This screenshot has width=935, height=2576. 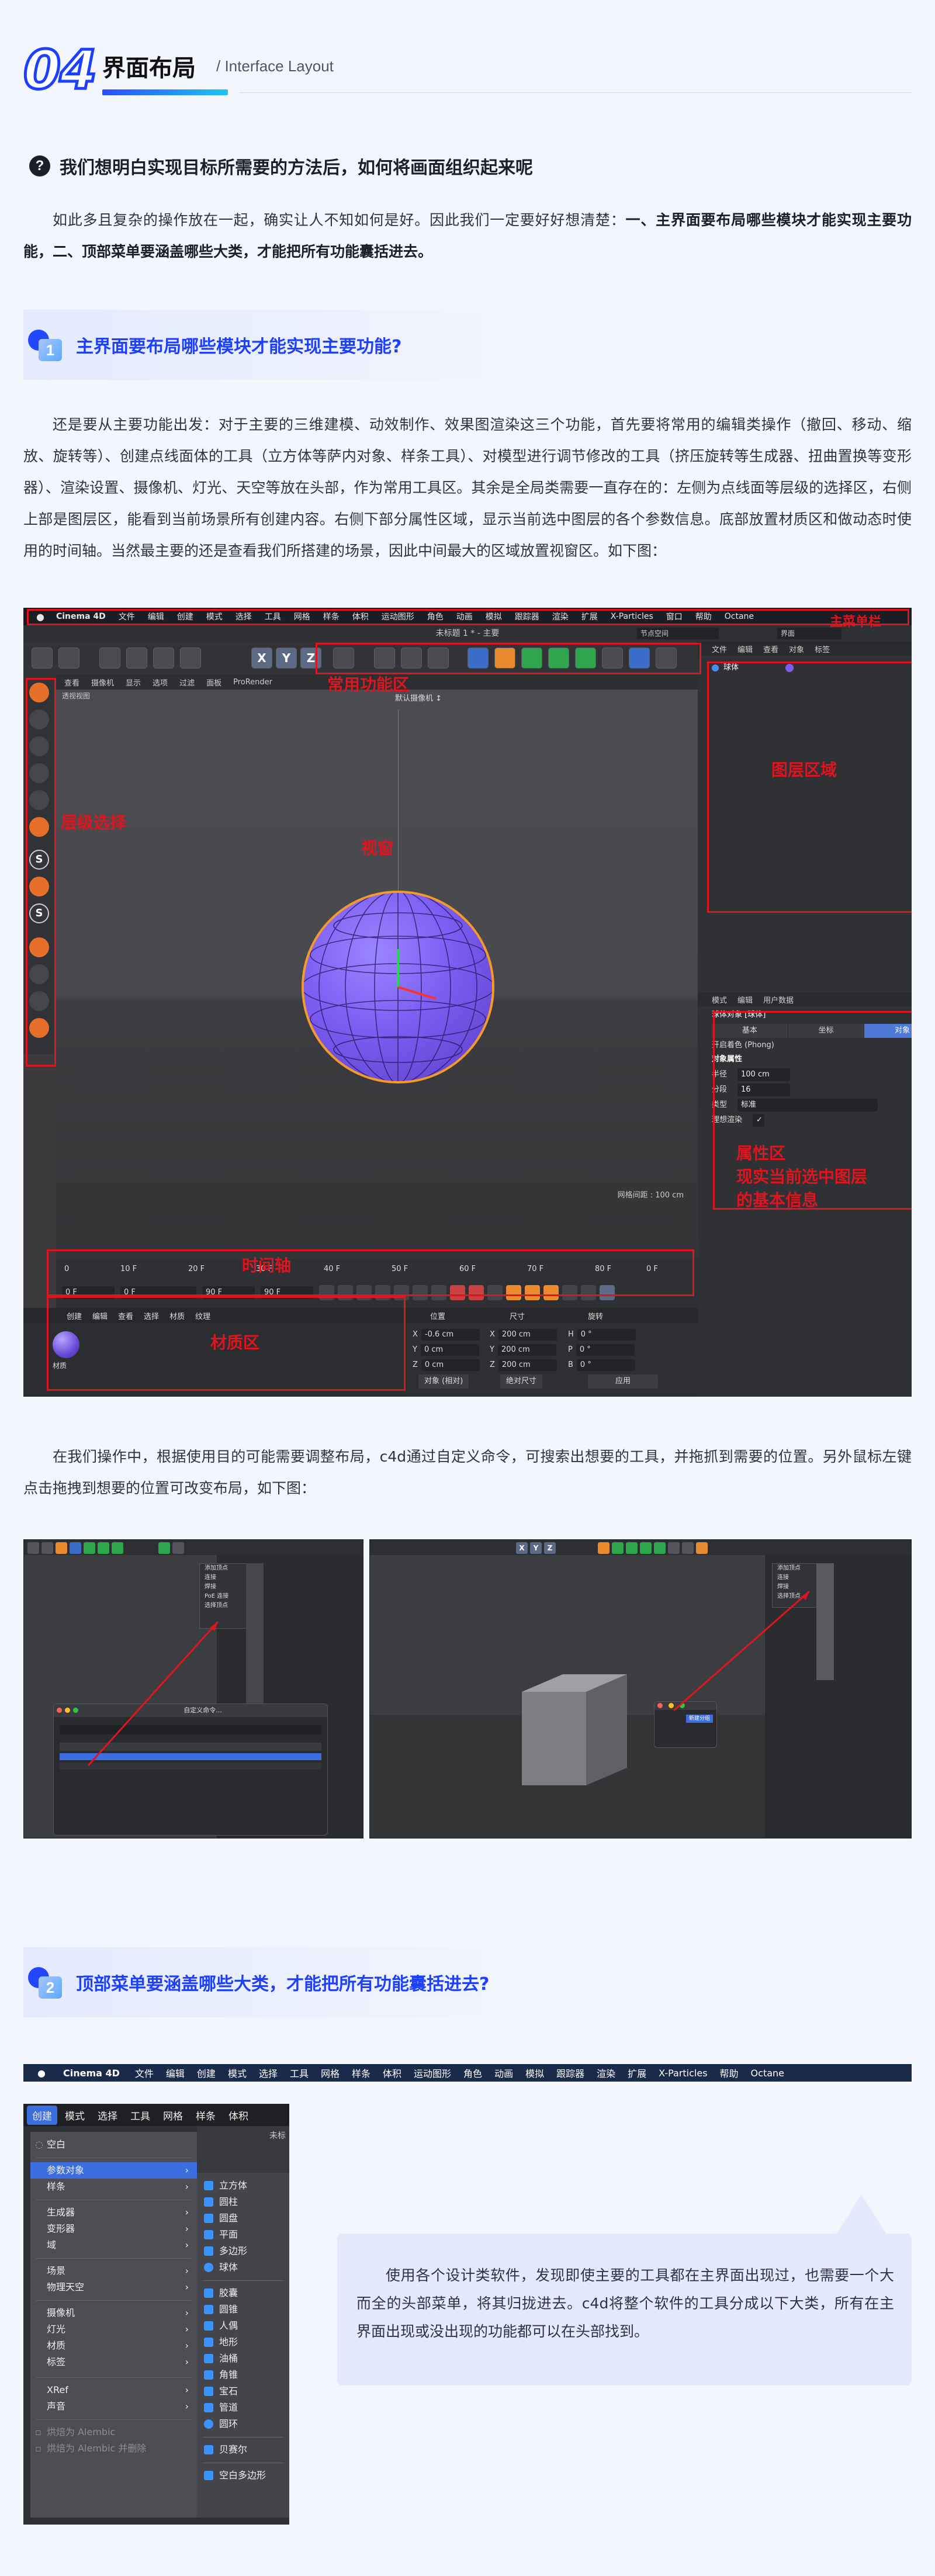 What do you see at coordinates (523, 1365) in the screenshot?
I see `coord-row: Z 200 cm` at bounding box center [523, 1365].